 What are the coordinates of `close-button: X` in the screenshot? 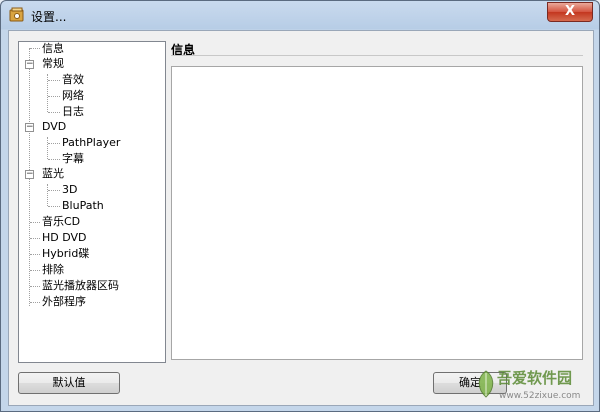 It's located at (570, 12).